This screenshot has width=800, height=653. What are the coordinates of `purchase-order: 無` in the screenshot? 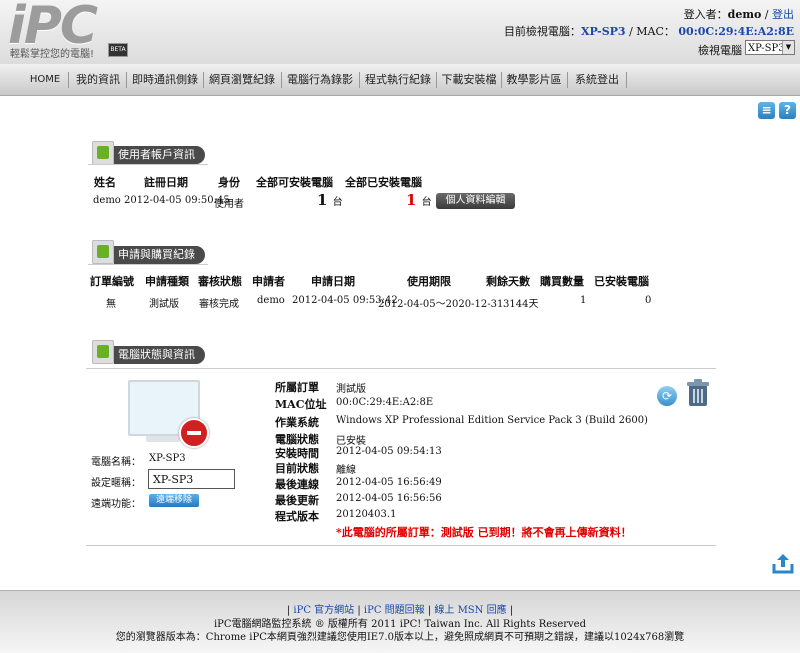 It's located at (111, 304).